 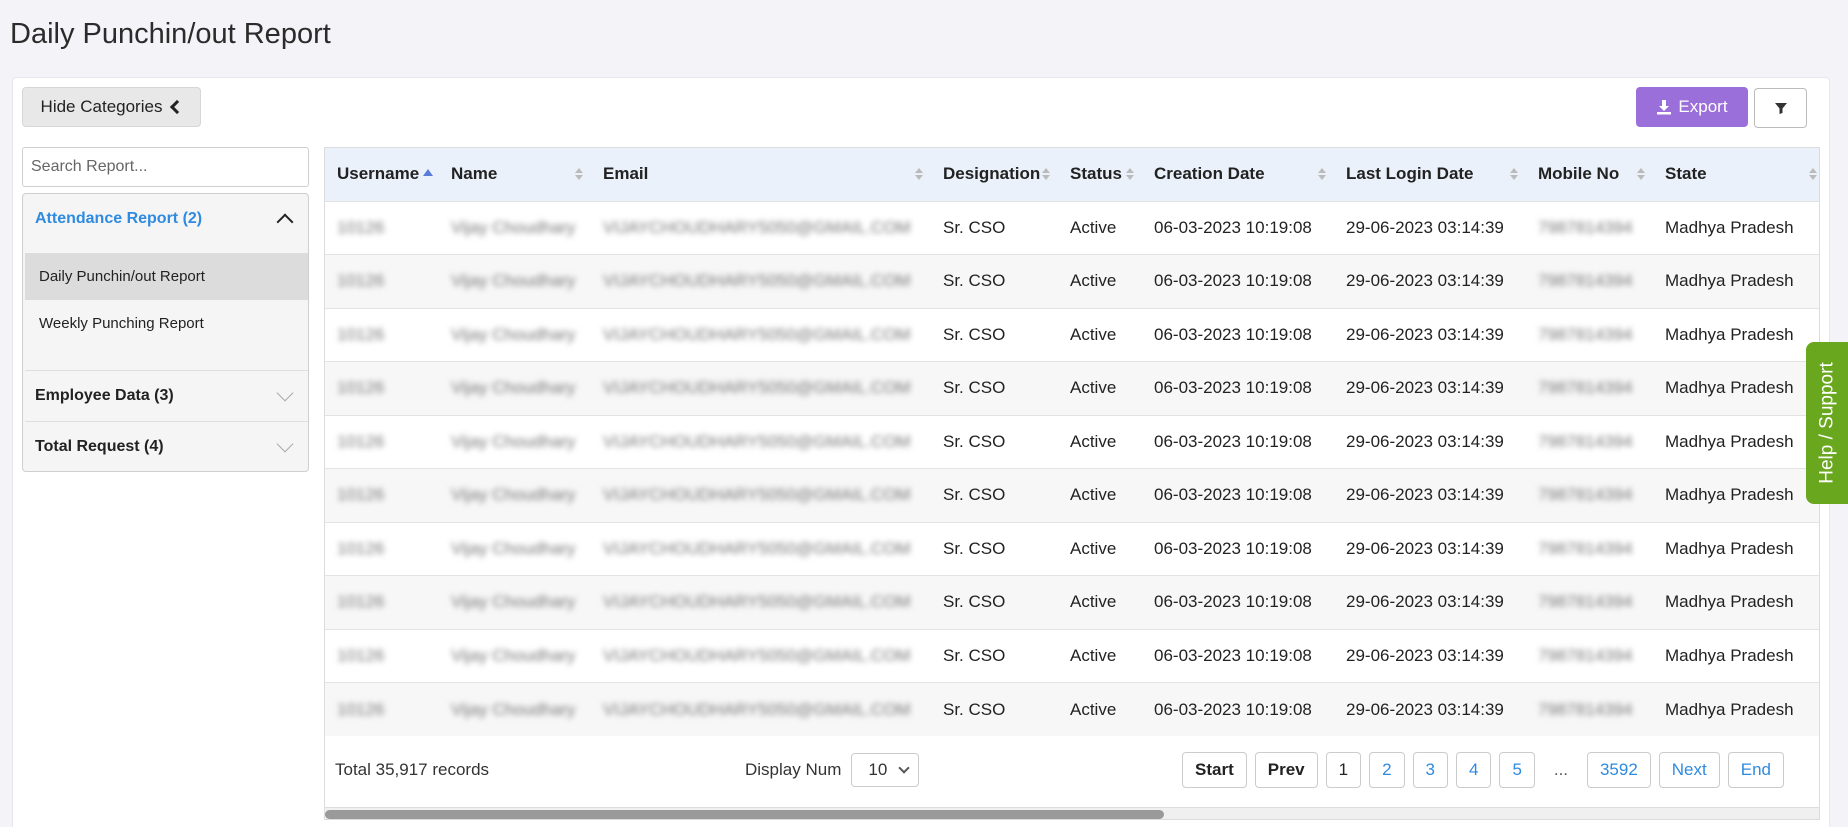 I want to click on column-header-designation: Designation, so click(x=994, y=174).